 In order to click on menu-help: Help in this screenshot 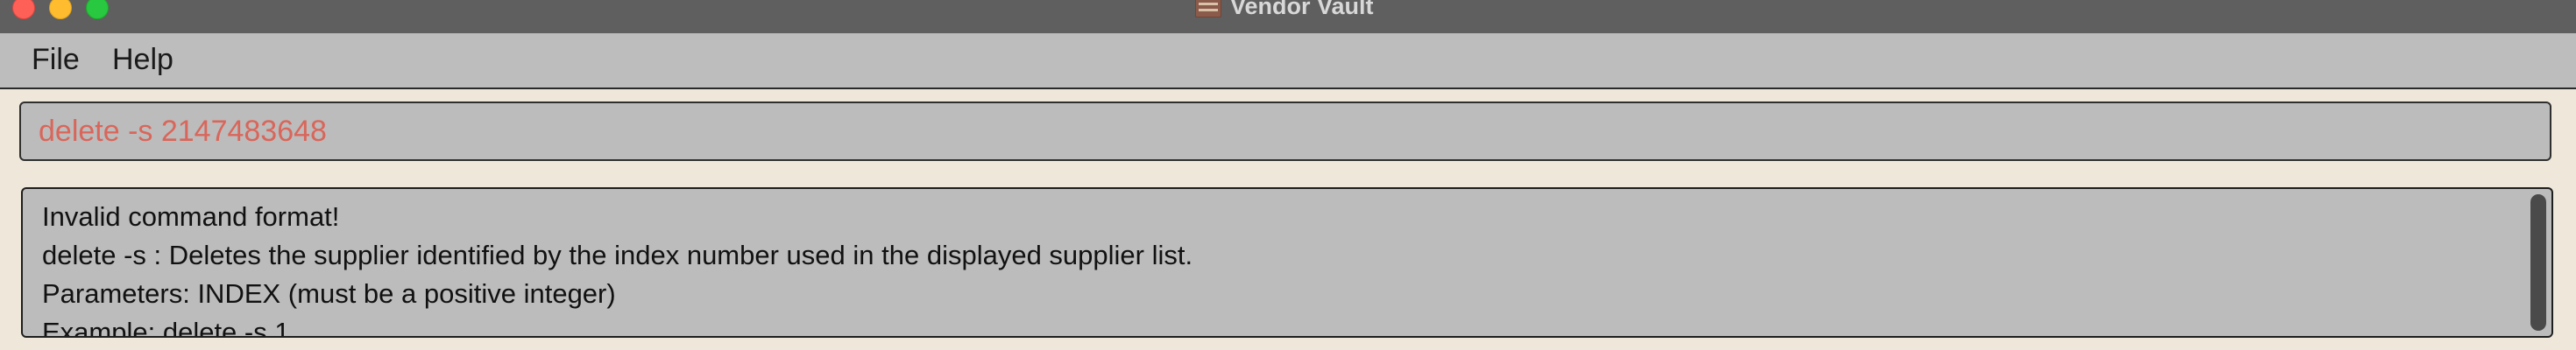, I will do `click(143, 59)`.